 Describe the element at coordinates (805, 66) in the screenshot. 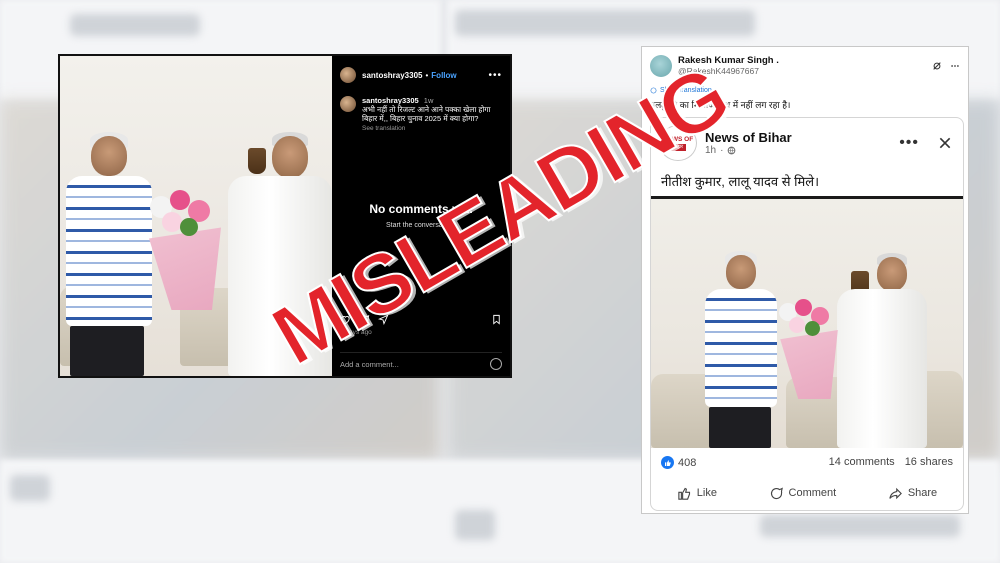

I see `x-post-header: Rakesh Kumar Singh . @RakeshK44967667` at that location.